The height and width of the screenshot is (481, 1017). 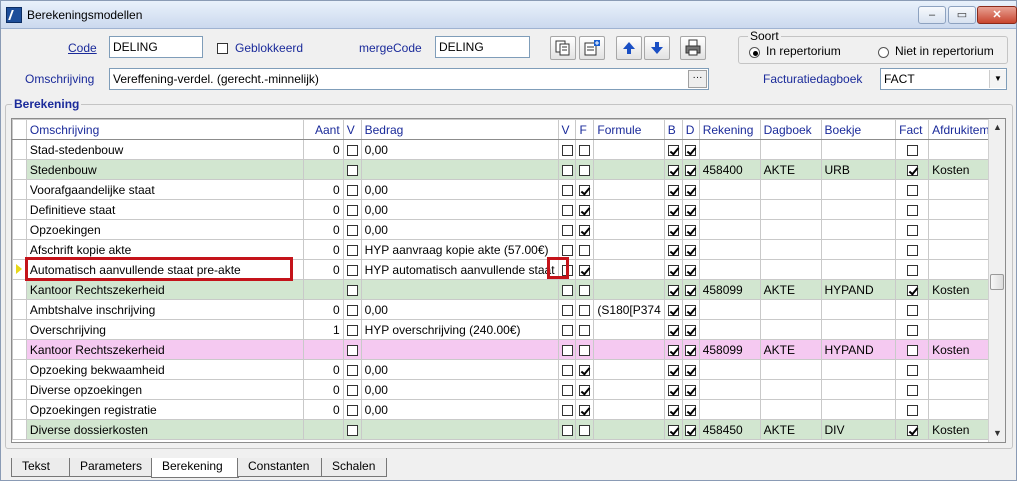 What do you see at coordinates (883, 52) in the screenshot?
I see `radio-niet-in-repertorium` at bounding box center [883, 52].